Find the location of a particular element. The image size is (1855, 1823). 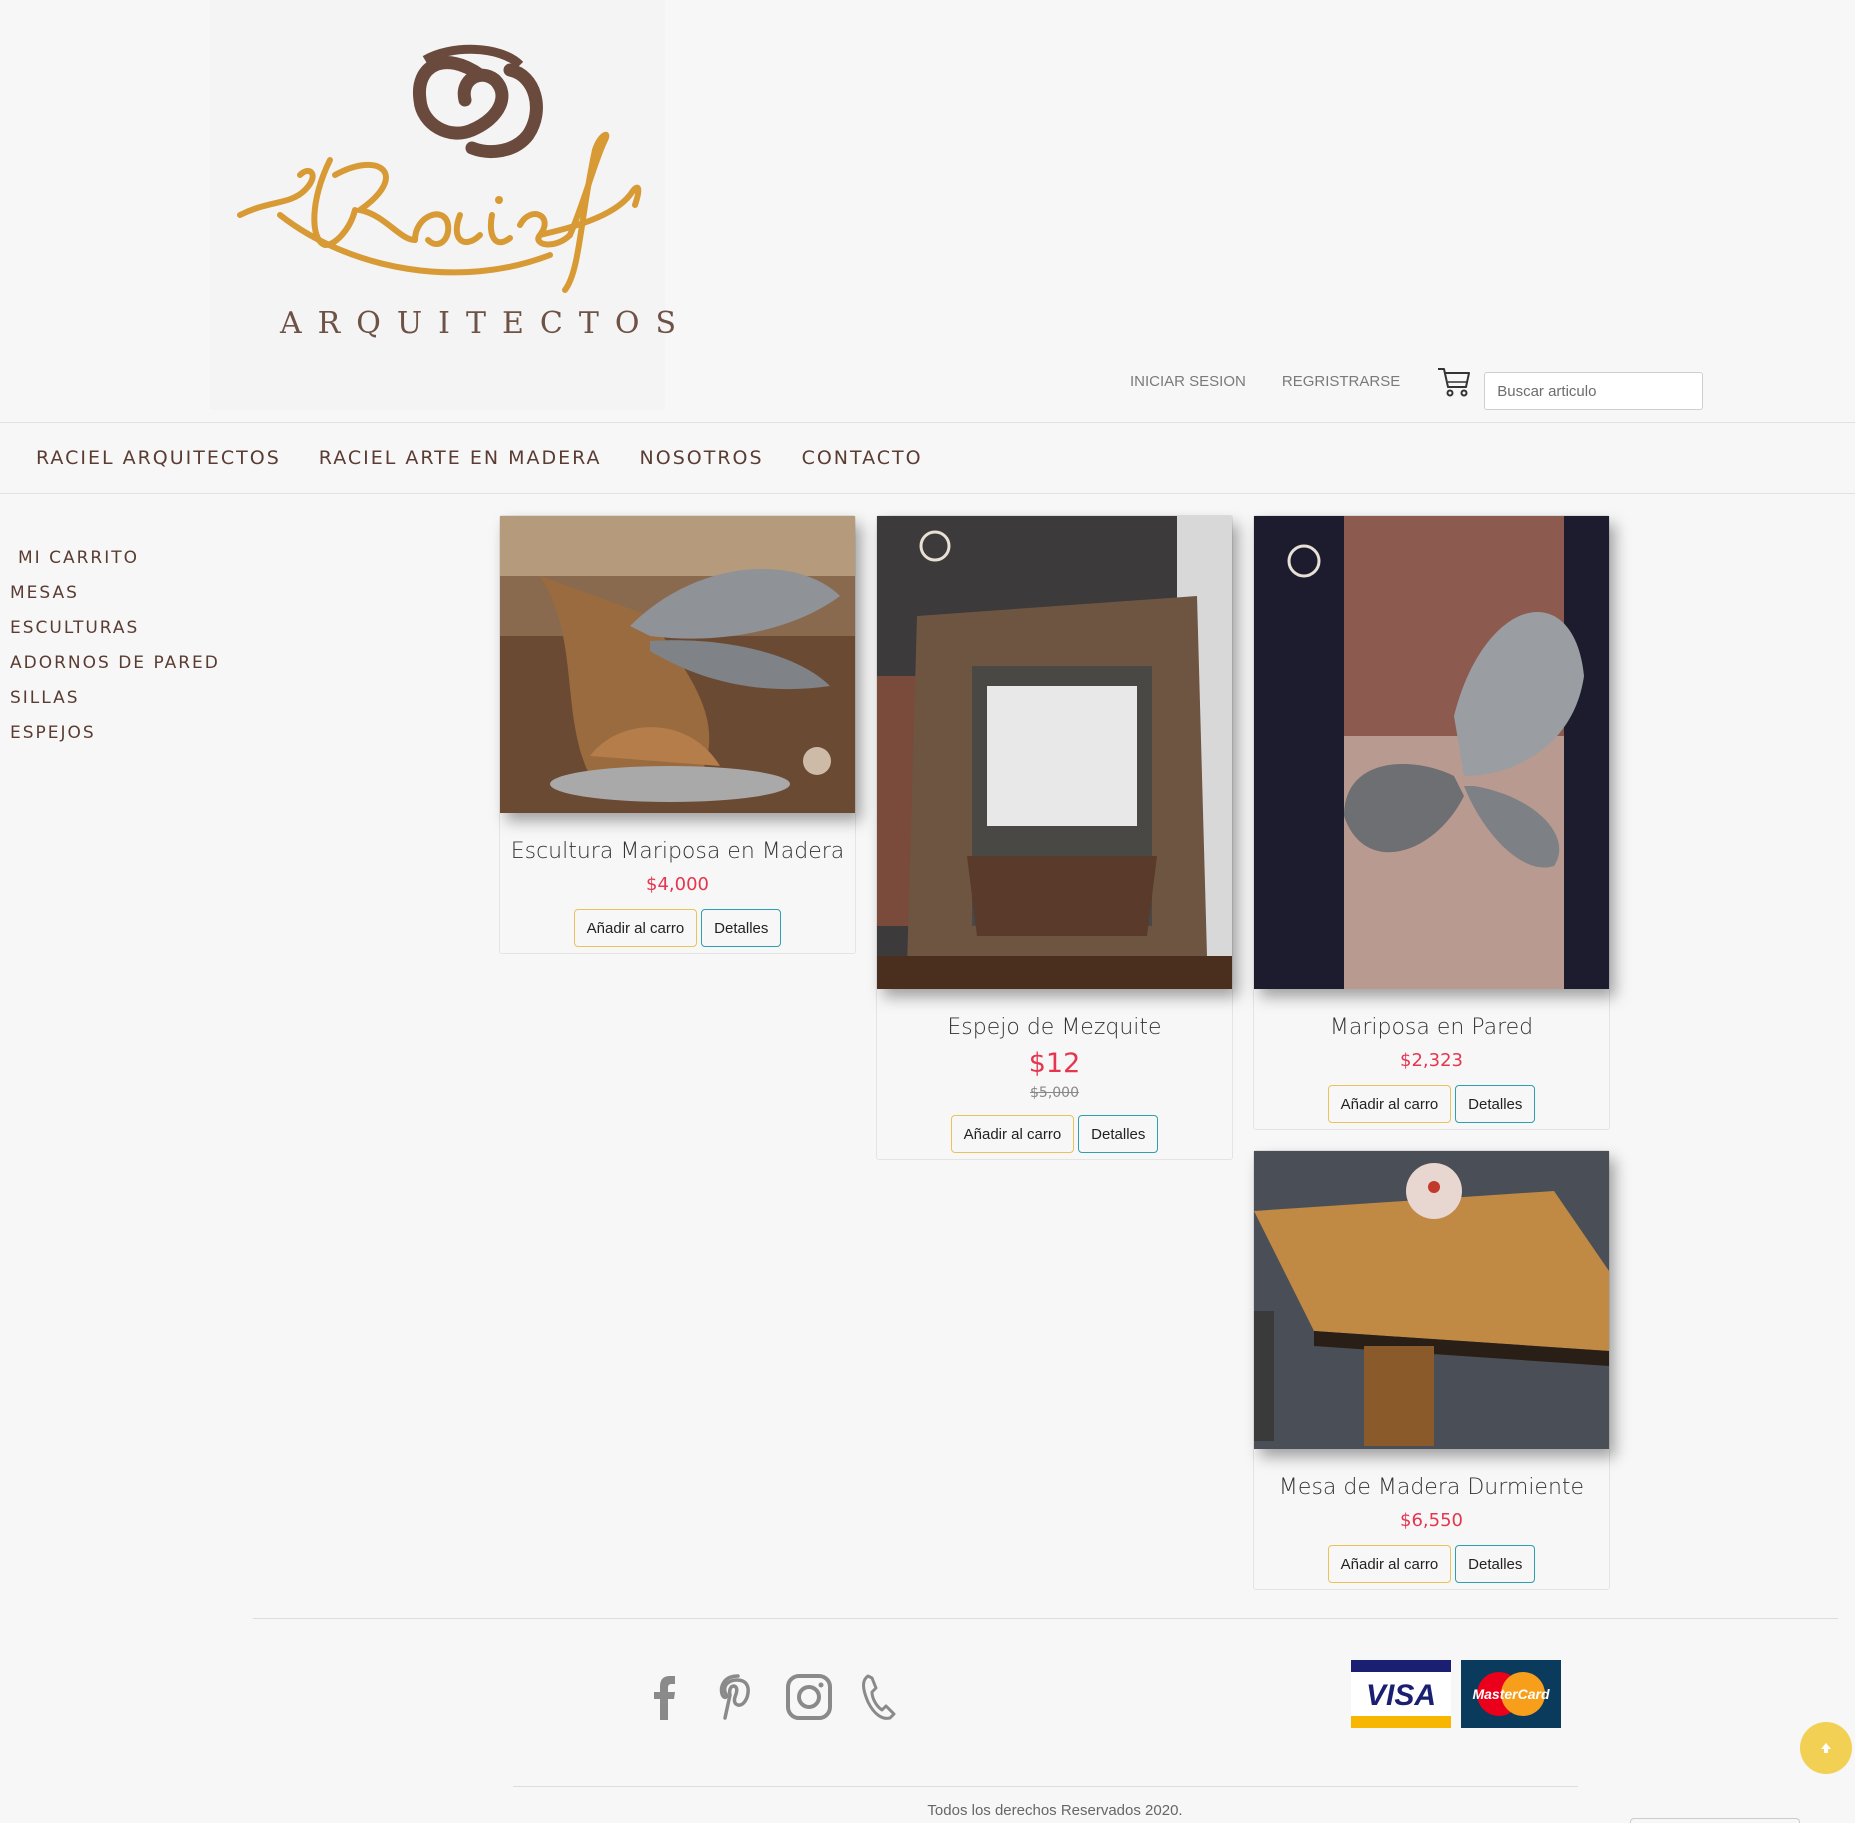

scroll-to-top-button is located at coordinates (1826, 1748).